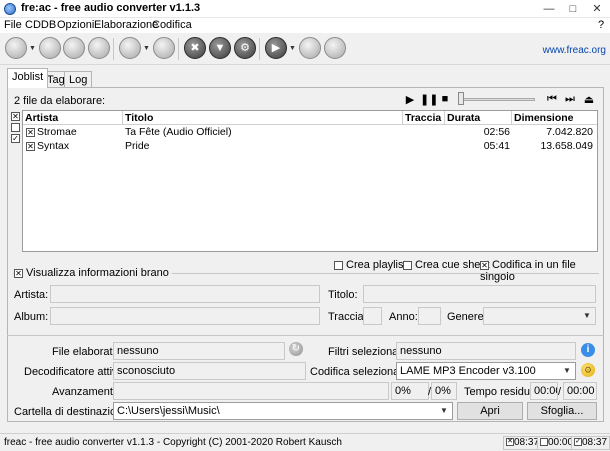 The height and width of the screenshot is (451, 610). Describe the element at coordinates (73, 118) in the screenshot. I see `column-artista: Artista` at that location.